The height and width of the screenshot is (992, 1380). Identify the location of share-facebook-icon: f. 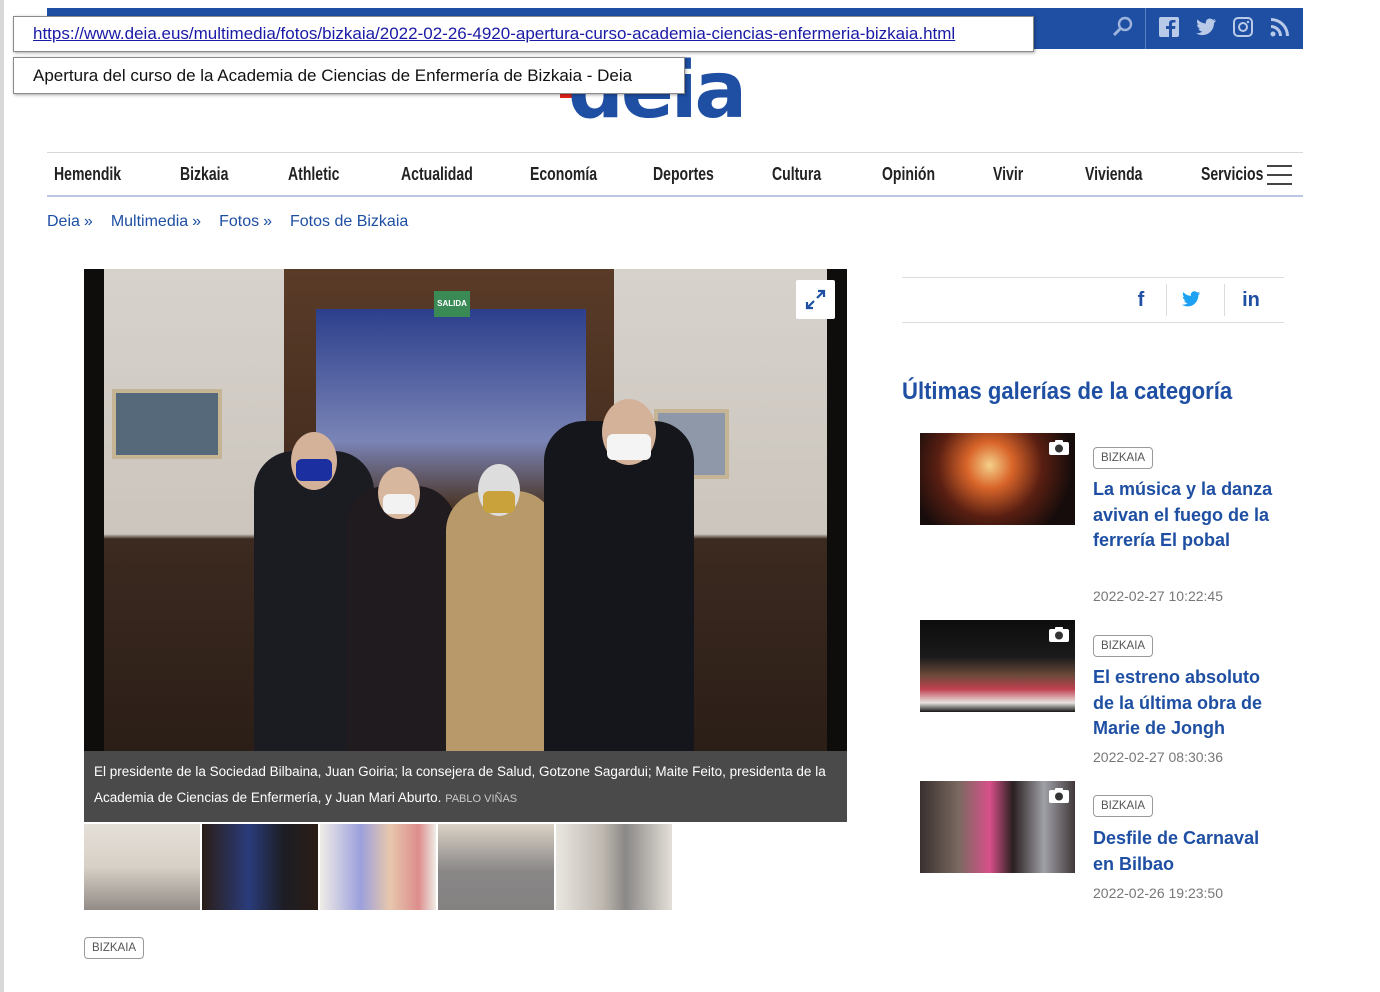
(1141, 301).